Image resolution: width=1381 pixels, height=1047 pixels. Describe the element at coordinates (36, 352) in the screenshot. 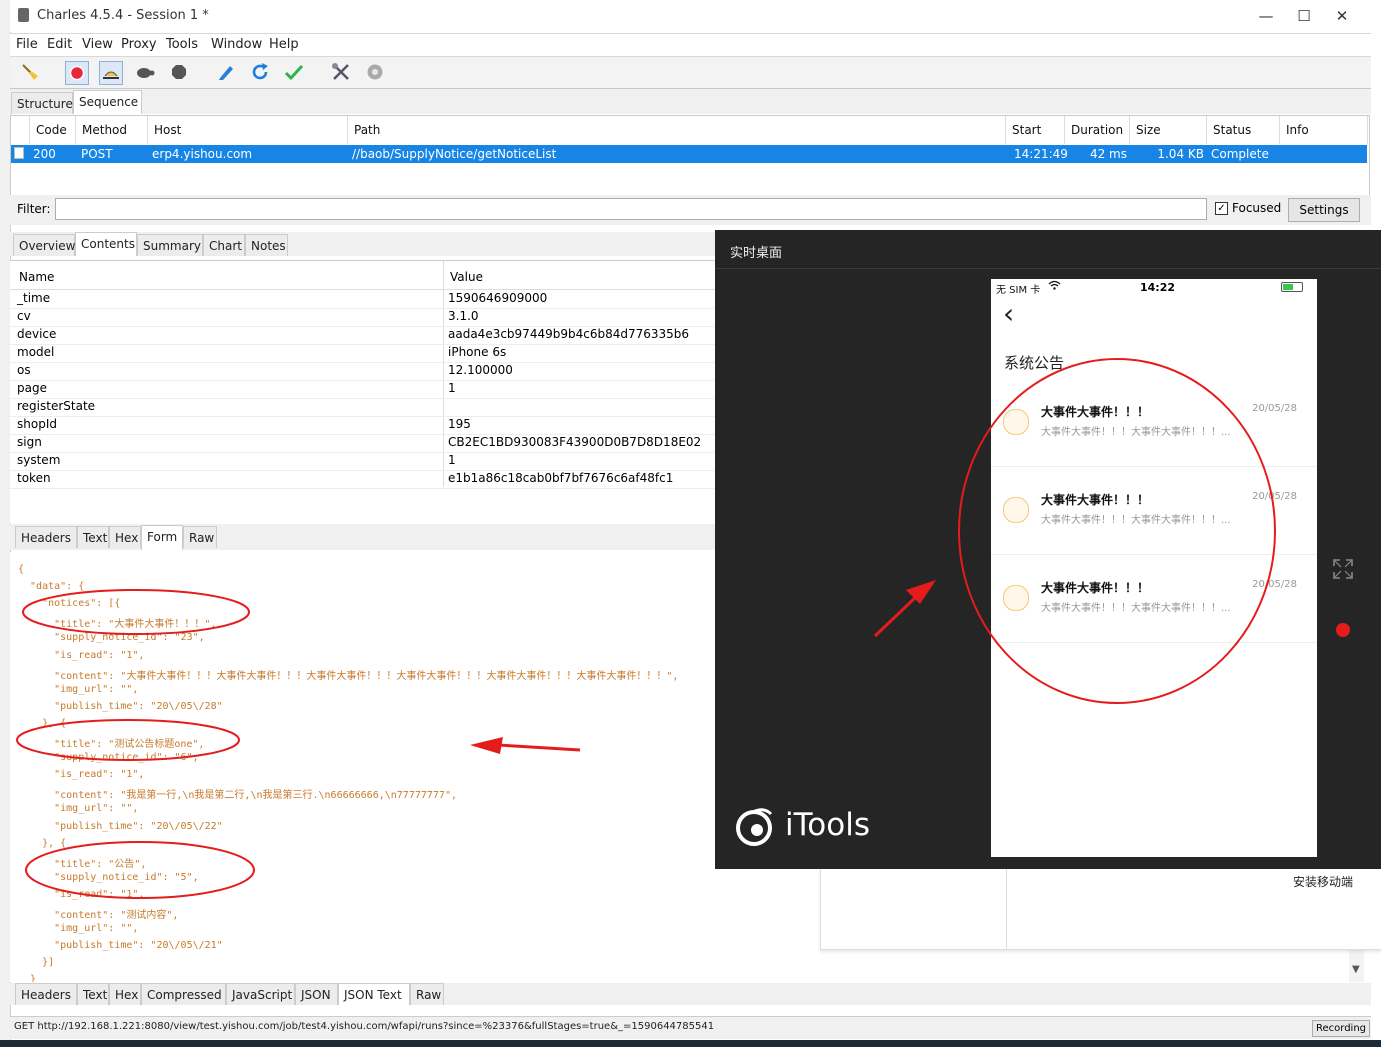

I see `form-param-name: model` at that location.